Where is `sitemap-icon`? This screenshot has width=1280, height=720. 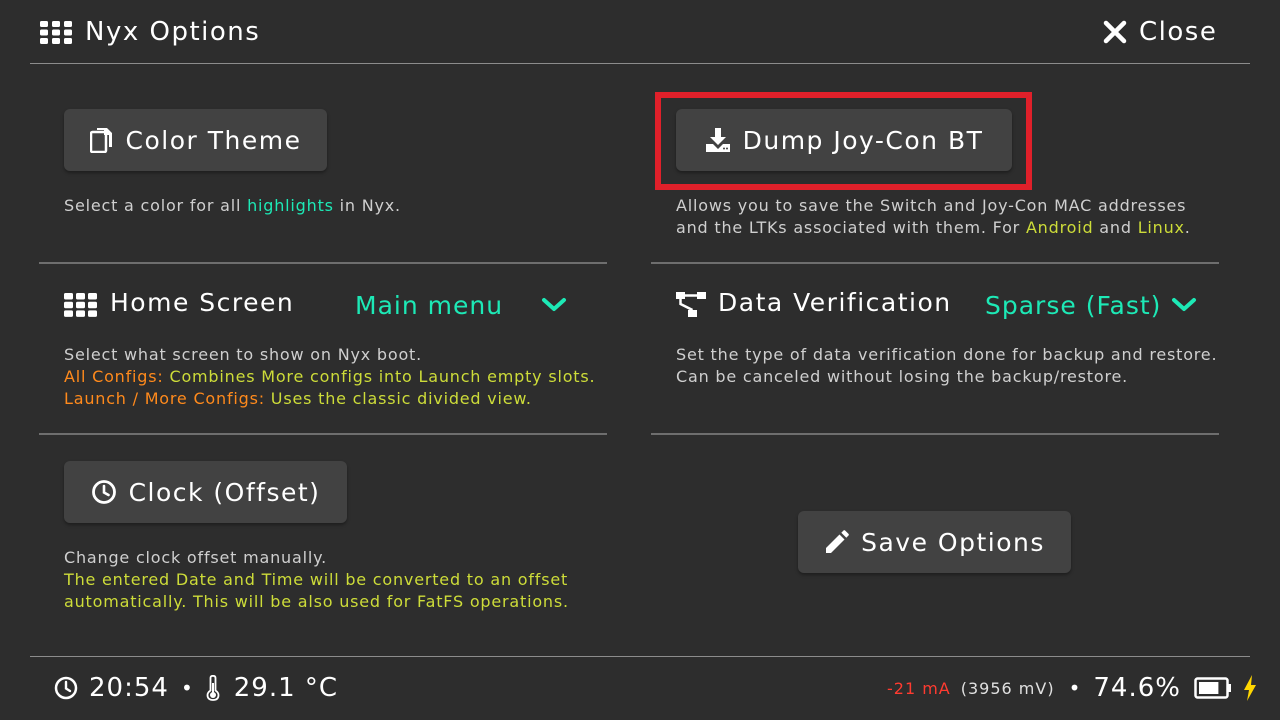 sitemap-icon is located at coordinates (691, 304).